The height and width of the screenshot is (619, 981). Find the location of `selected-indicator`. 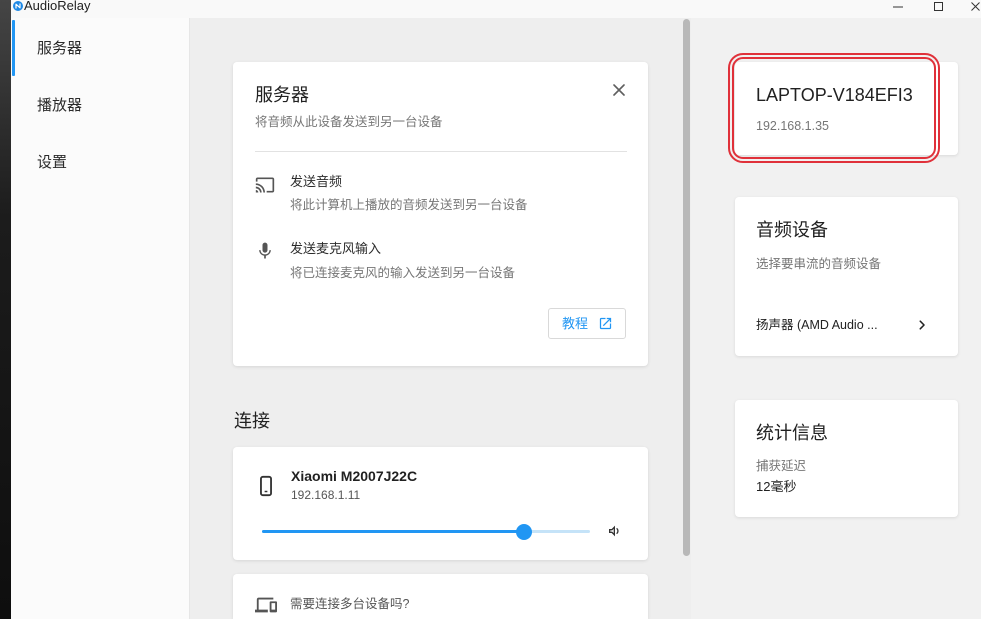

selected-indicator is located at coordinates (13, 48).